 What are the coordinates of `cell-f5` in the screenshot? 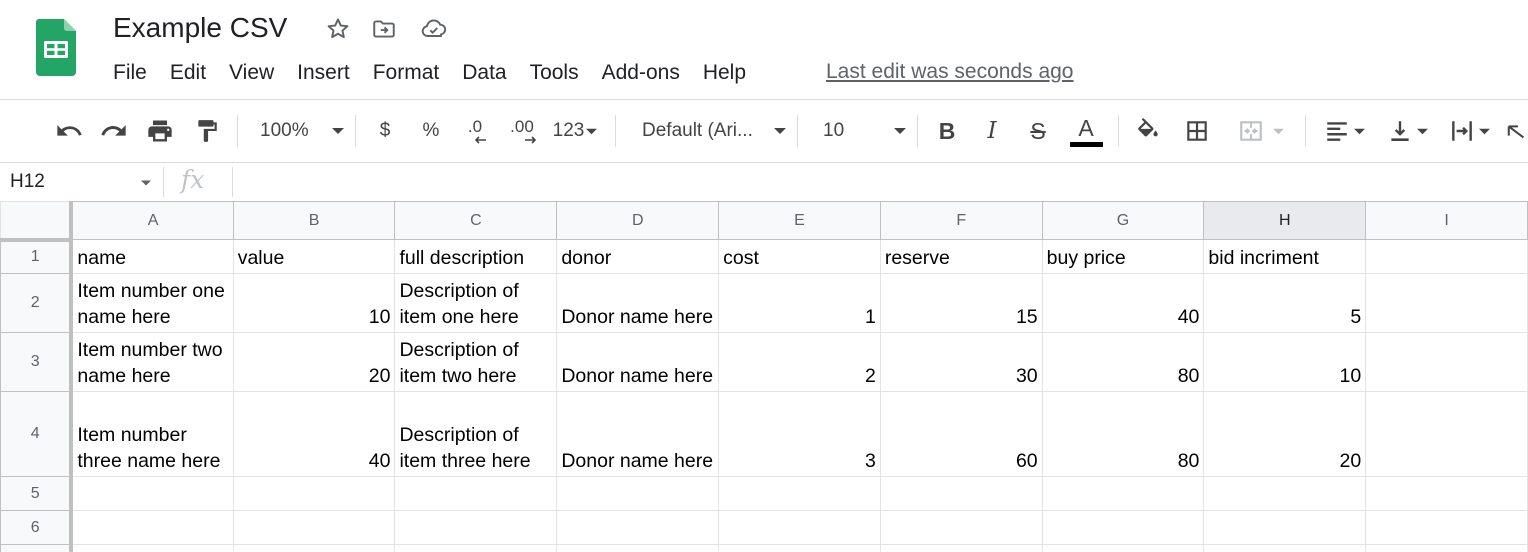 It's located at (961, 493).